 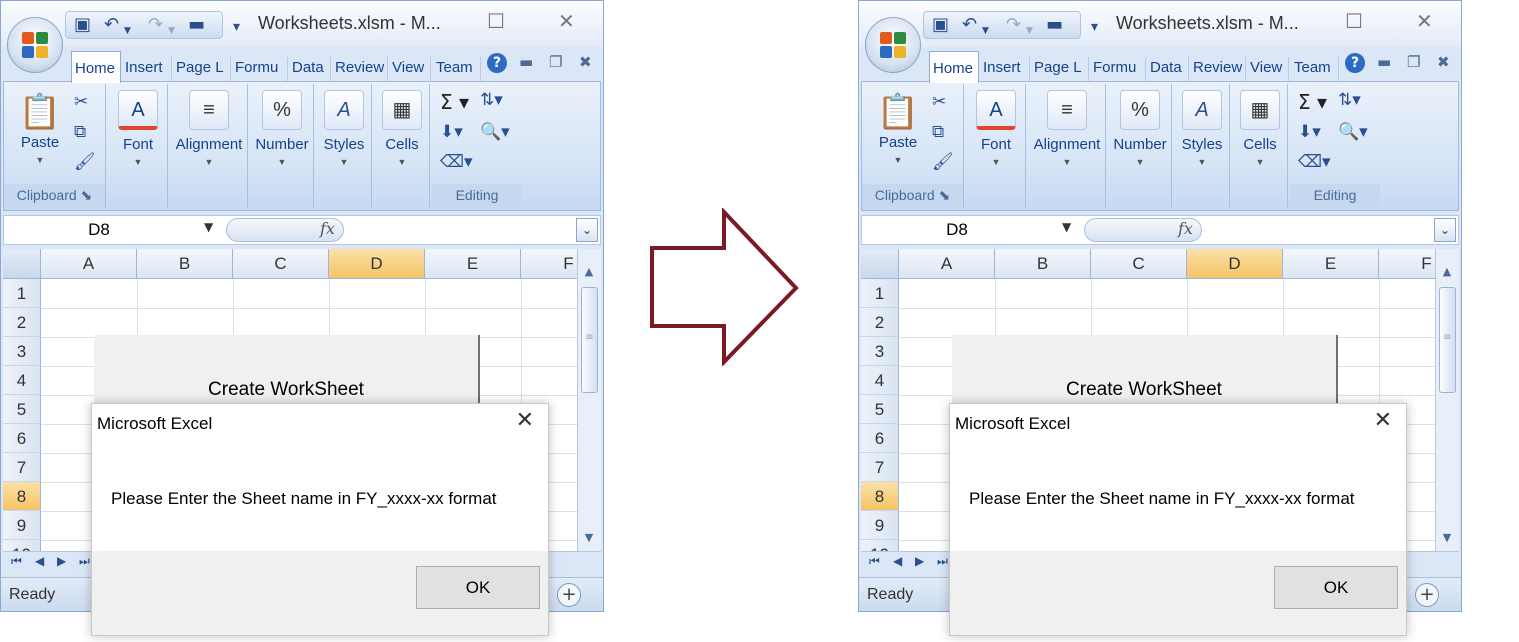 What do you see at coordinates (147, 69) in the screenshot?
I see `tab-insert: Insert` at bounding box center [147, 69].